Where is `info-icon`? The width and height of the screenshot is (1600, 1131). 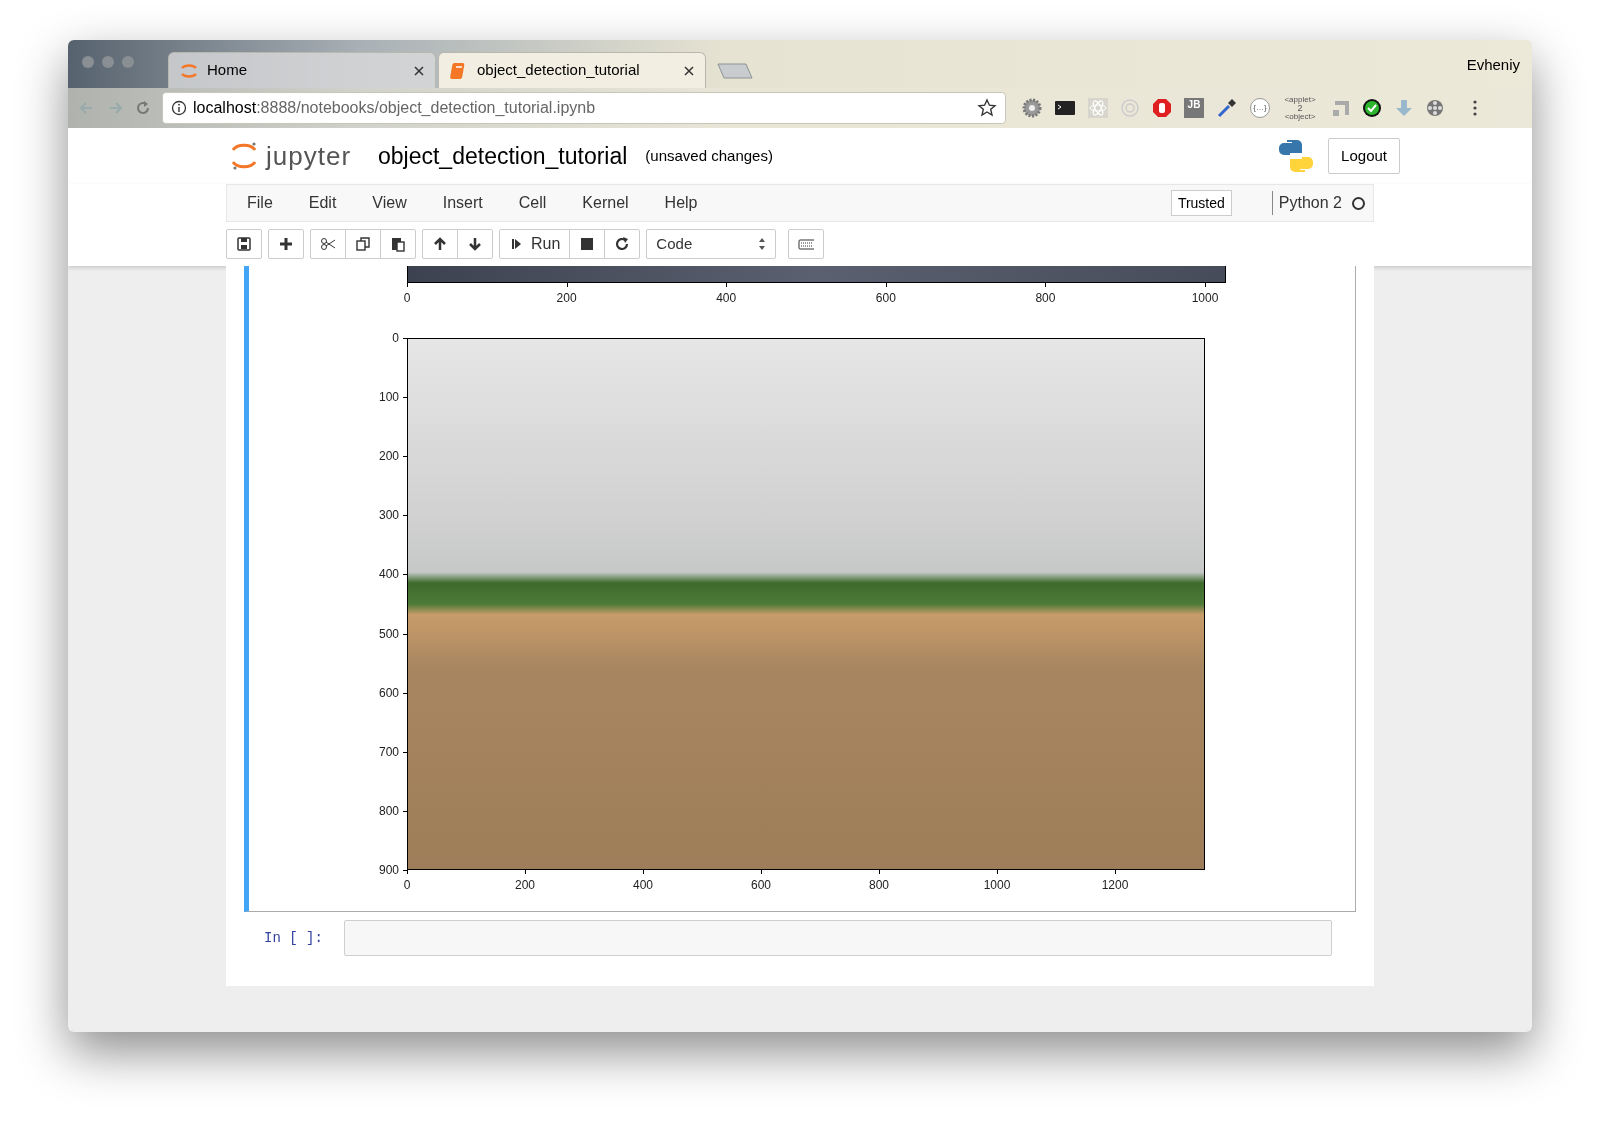 info-icon is located at coordinates (179, 108).